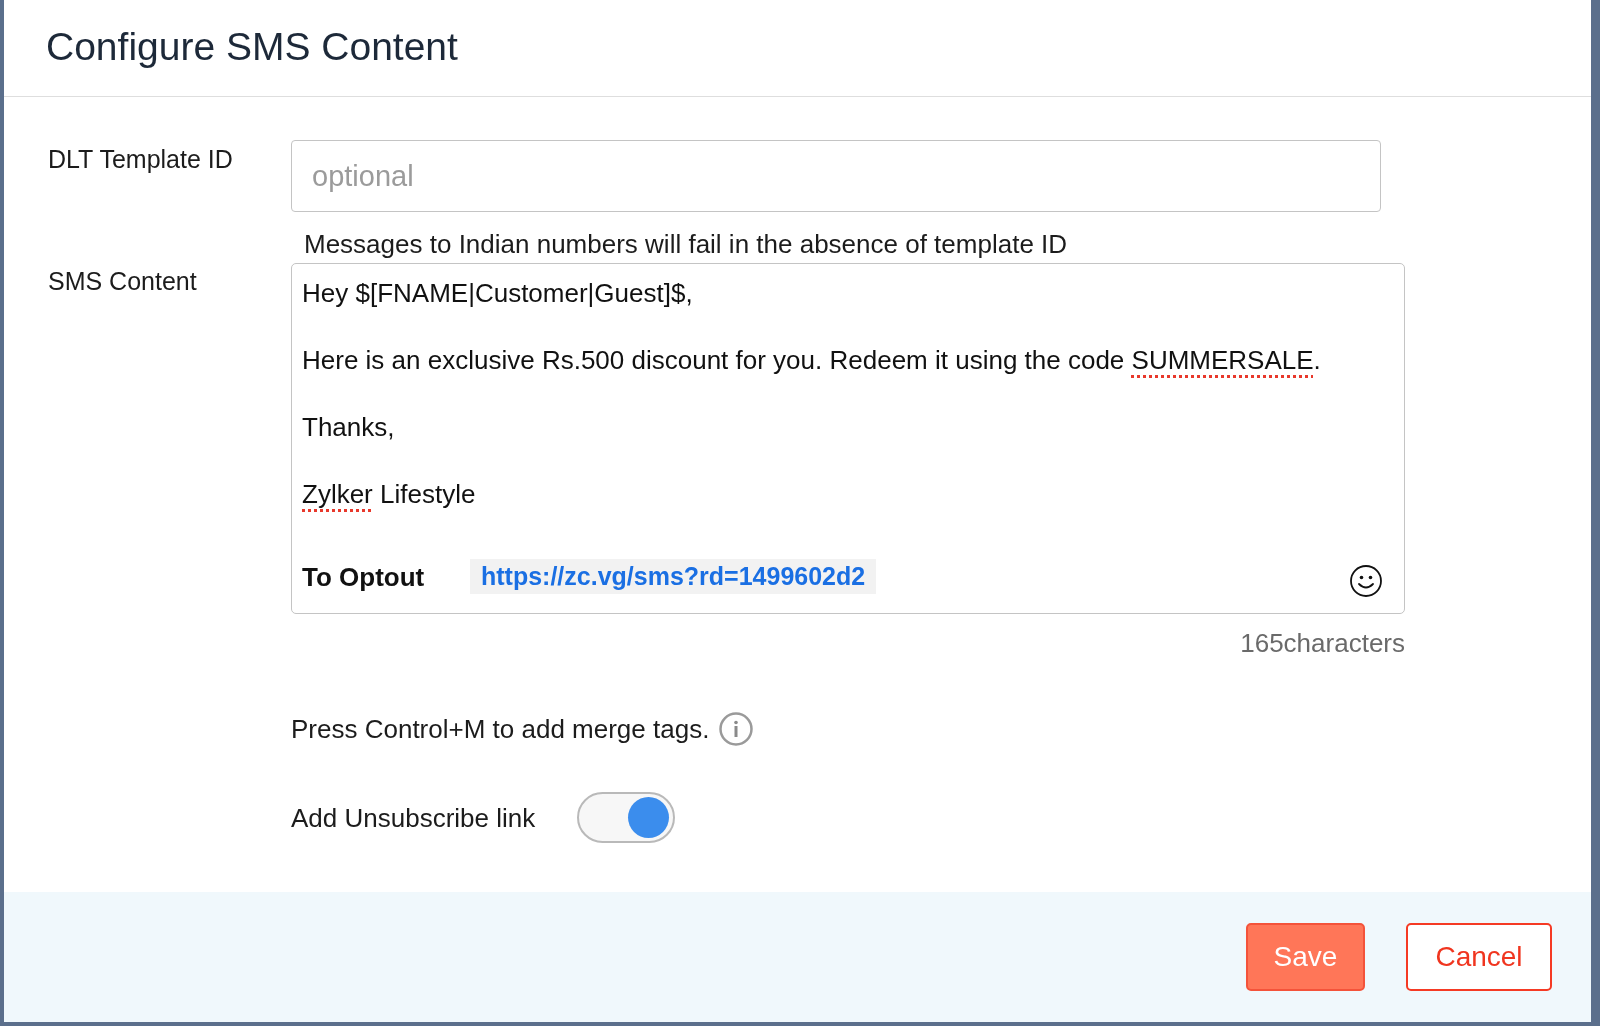 The width and height of the screenshot is (1600, 1026). I want to click on cancel-button: Cancel, so click(1479, 957).